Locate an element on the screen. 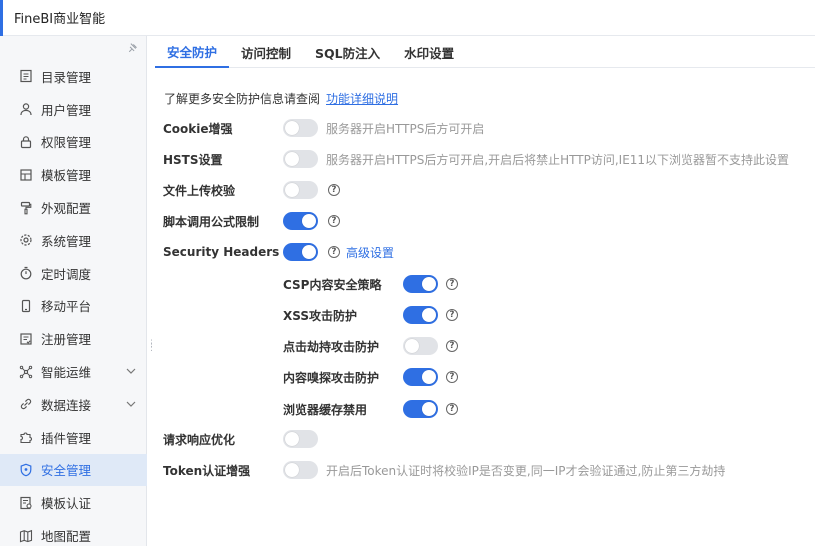 The height and width of the screenshot is (546, 815). csp-toggle is located at coordinates (420, 284).